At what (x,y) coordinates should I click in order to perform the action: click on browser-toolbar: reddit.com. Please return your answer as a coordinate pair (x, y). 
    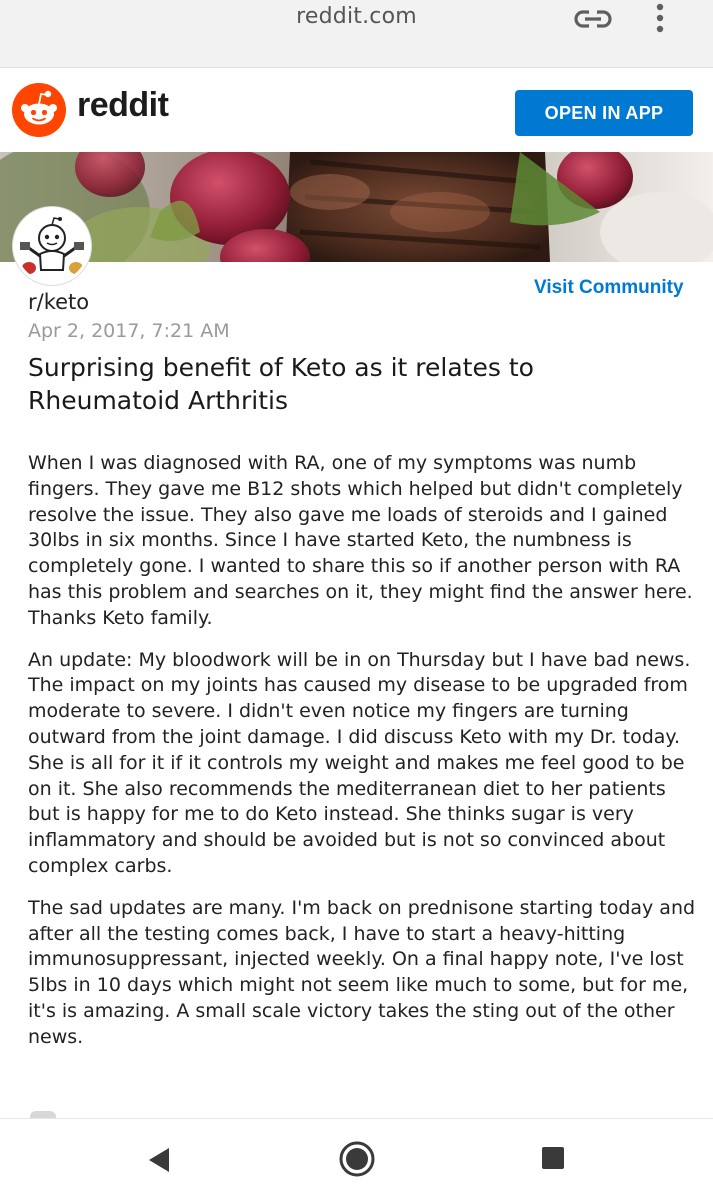
    Looking at the image, I should click on (356, 34).